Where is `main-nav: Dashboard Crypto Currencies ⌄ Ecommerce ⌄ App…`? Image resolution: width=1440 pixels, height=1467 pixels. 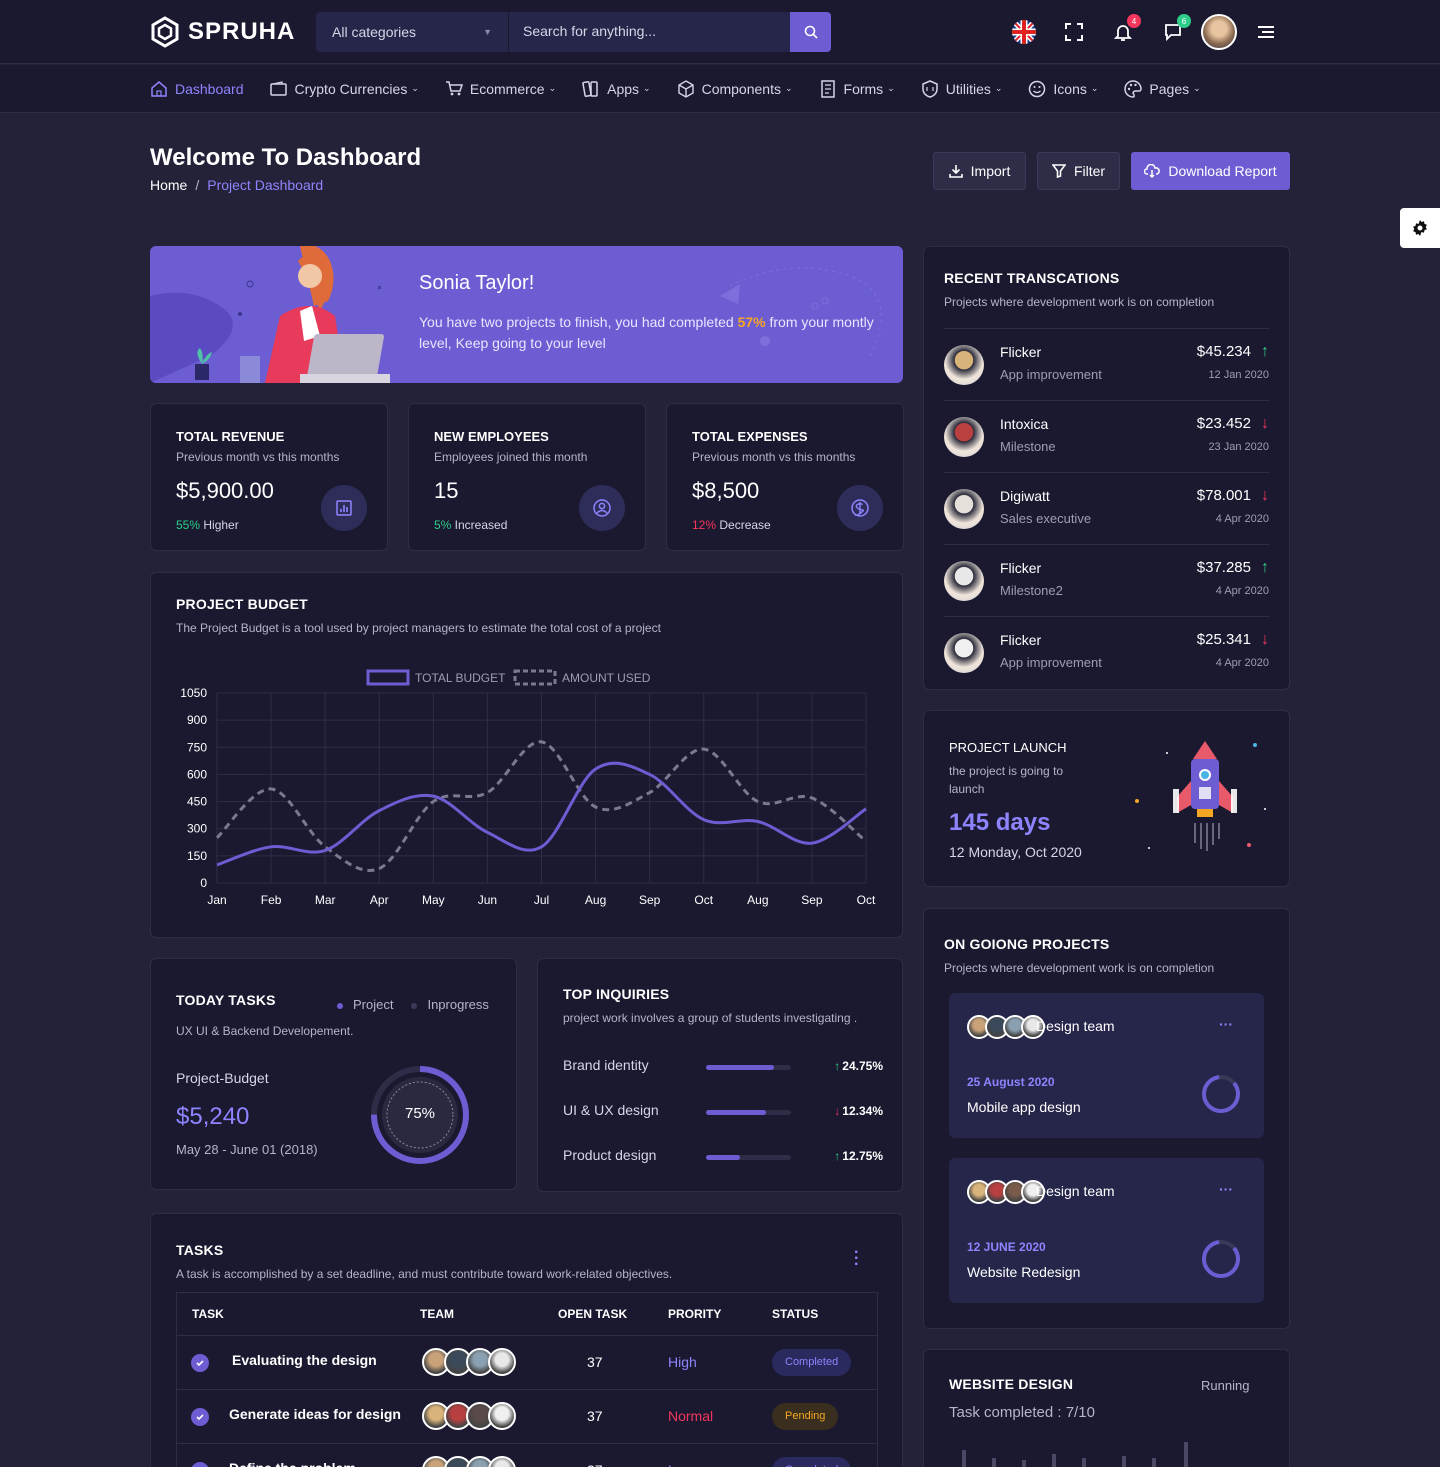 main-nav: Dashboard Crypto Currencies ⌄ Ecommerce ⌄ App… is located at coordinates (720, 89).